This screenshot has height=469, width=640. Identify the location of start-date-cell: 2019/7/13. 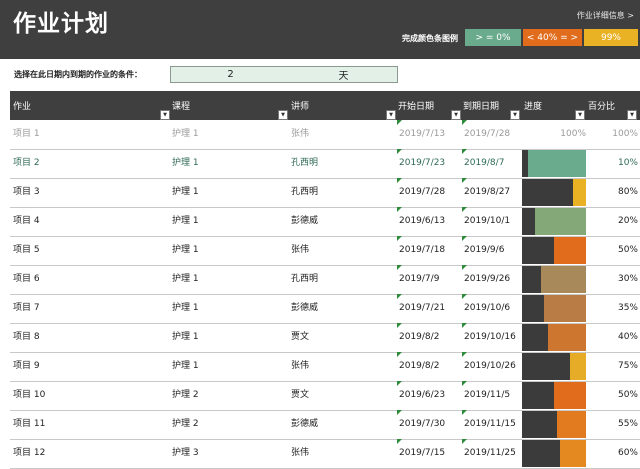
(422, 134).